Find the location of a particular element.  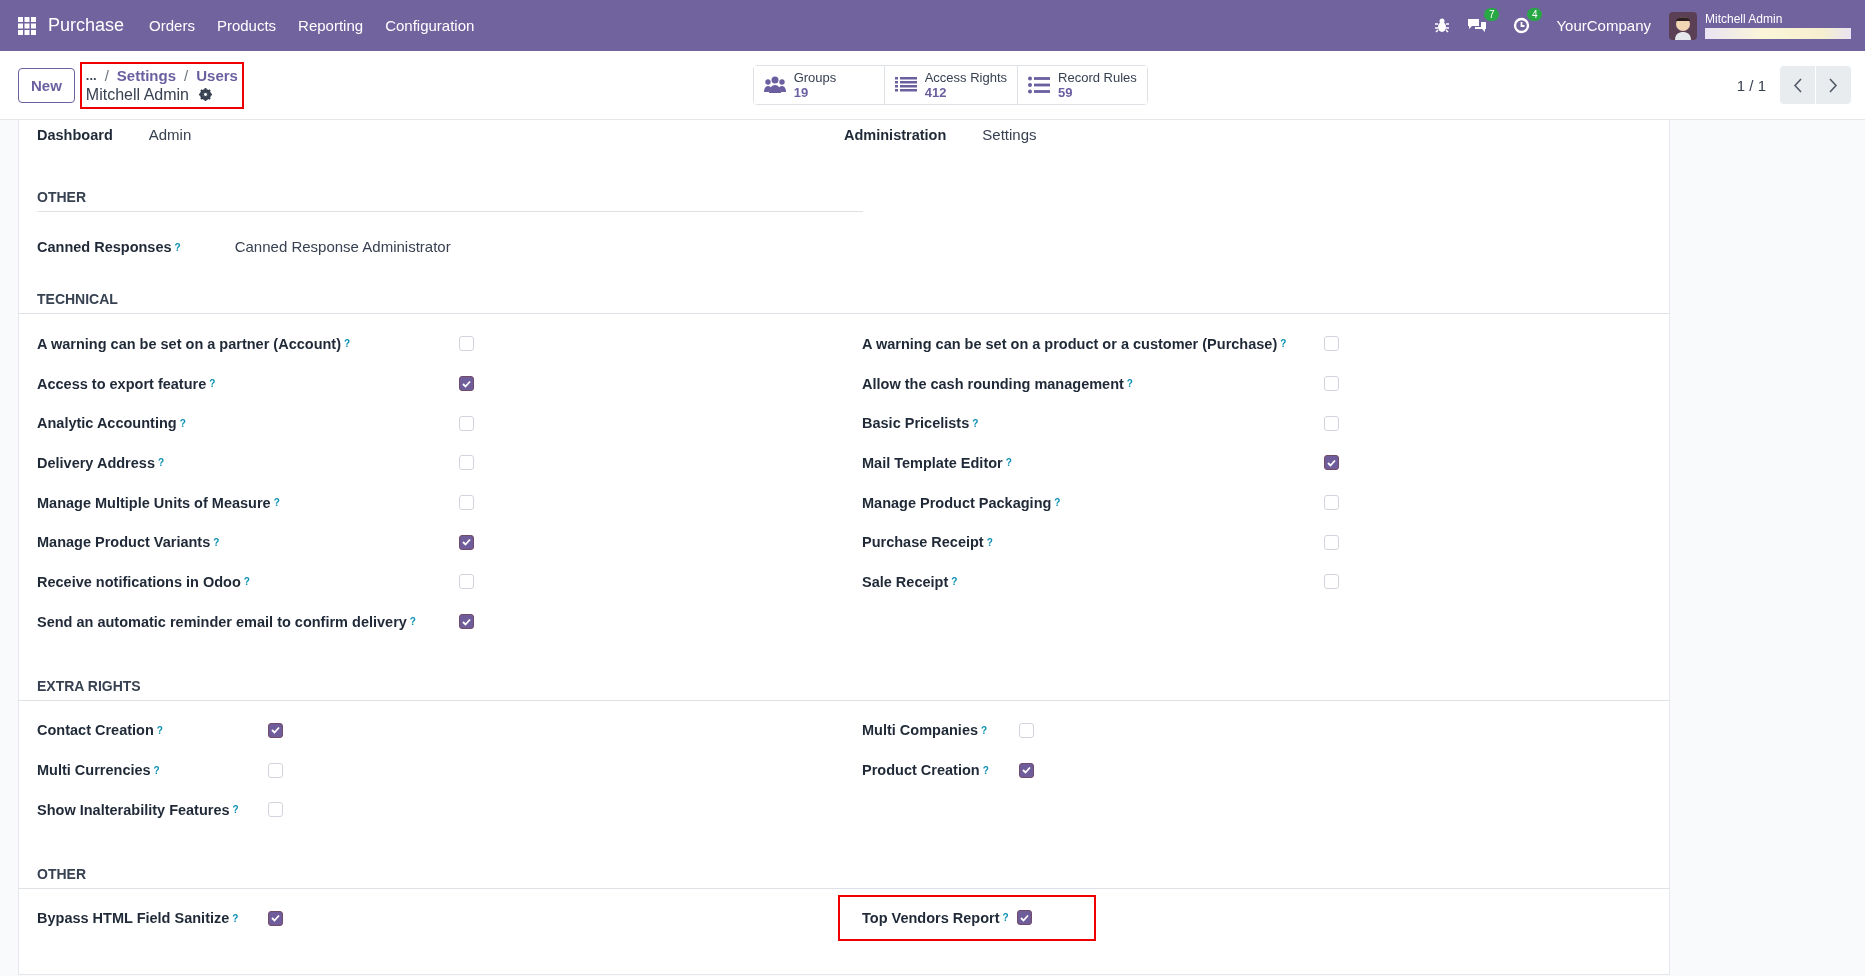

settings-icon is located at coordinates (205, 94).